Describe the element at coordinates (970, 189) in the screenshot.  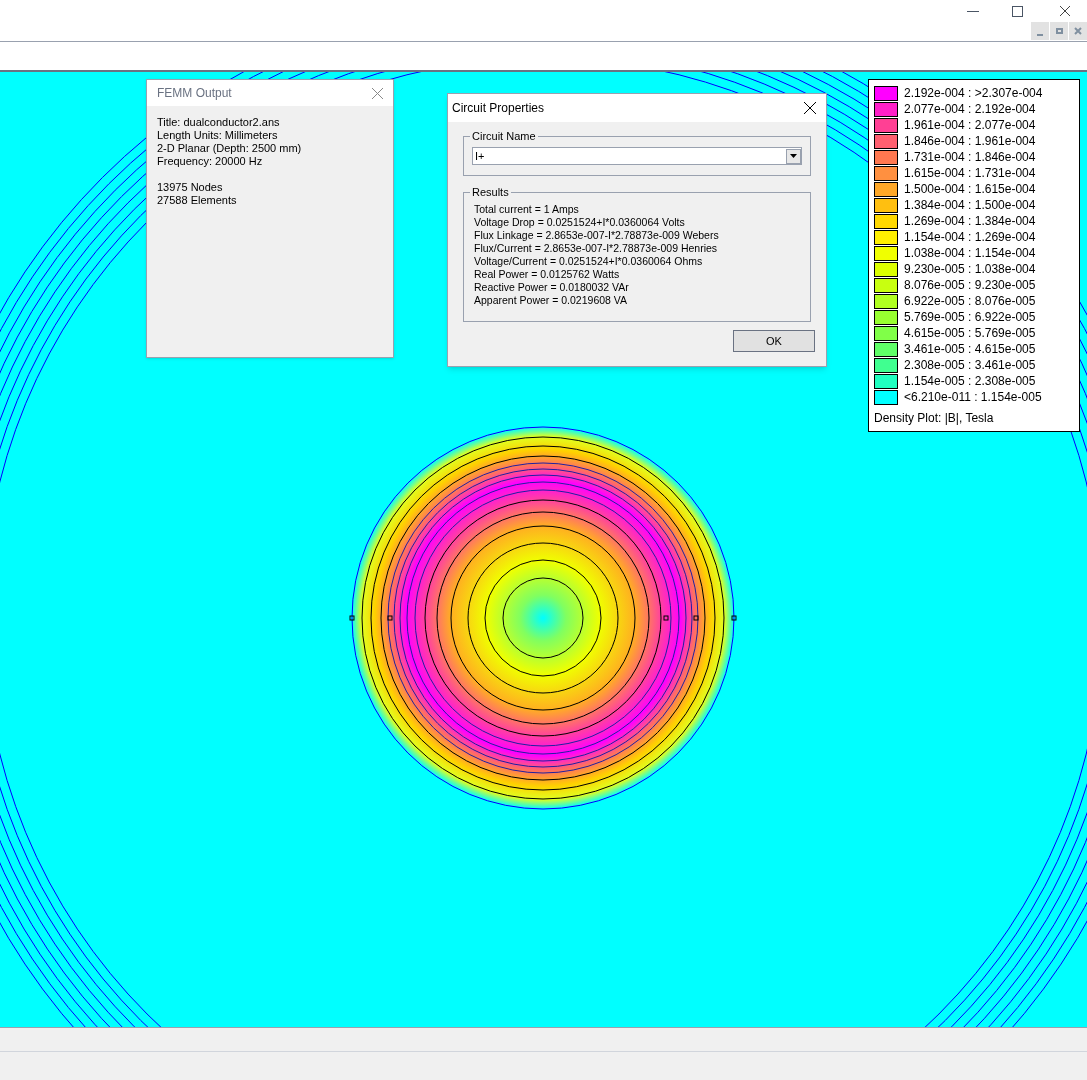
I see `legend-label: 1.500e-004 : 1.615e-004` at that location.